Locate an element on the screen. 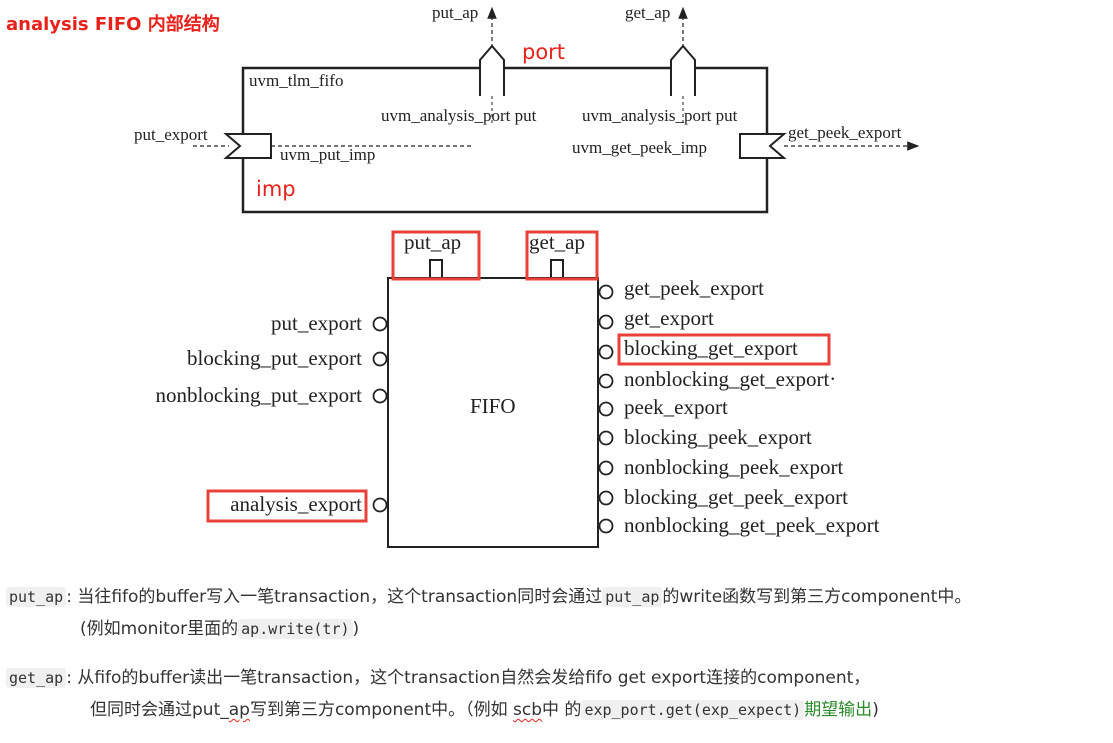 The width and height of the screenshot is (1113, 743). right-port-label: peek_export is located at coordinates (676, 407).